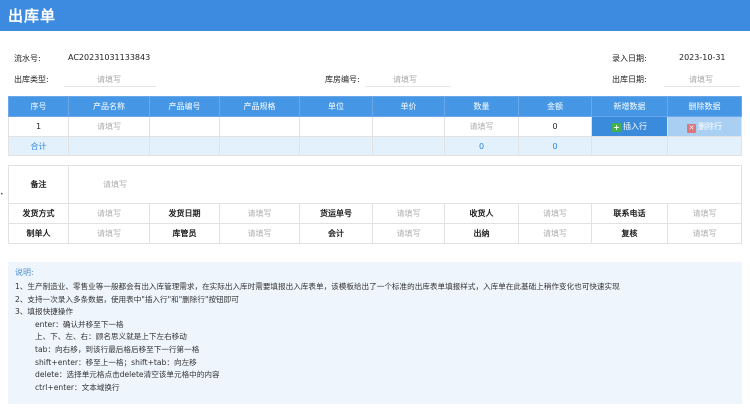  I want to click on staff-row: 制单人 请填写 库管员 请填写 会计 请填写 出纳 请填写 复核 请填写, so click(375, 233).